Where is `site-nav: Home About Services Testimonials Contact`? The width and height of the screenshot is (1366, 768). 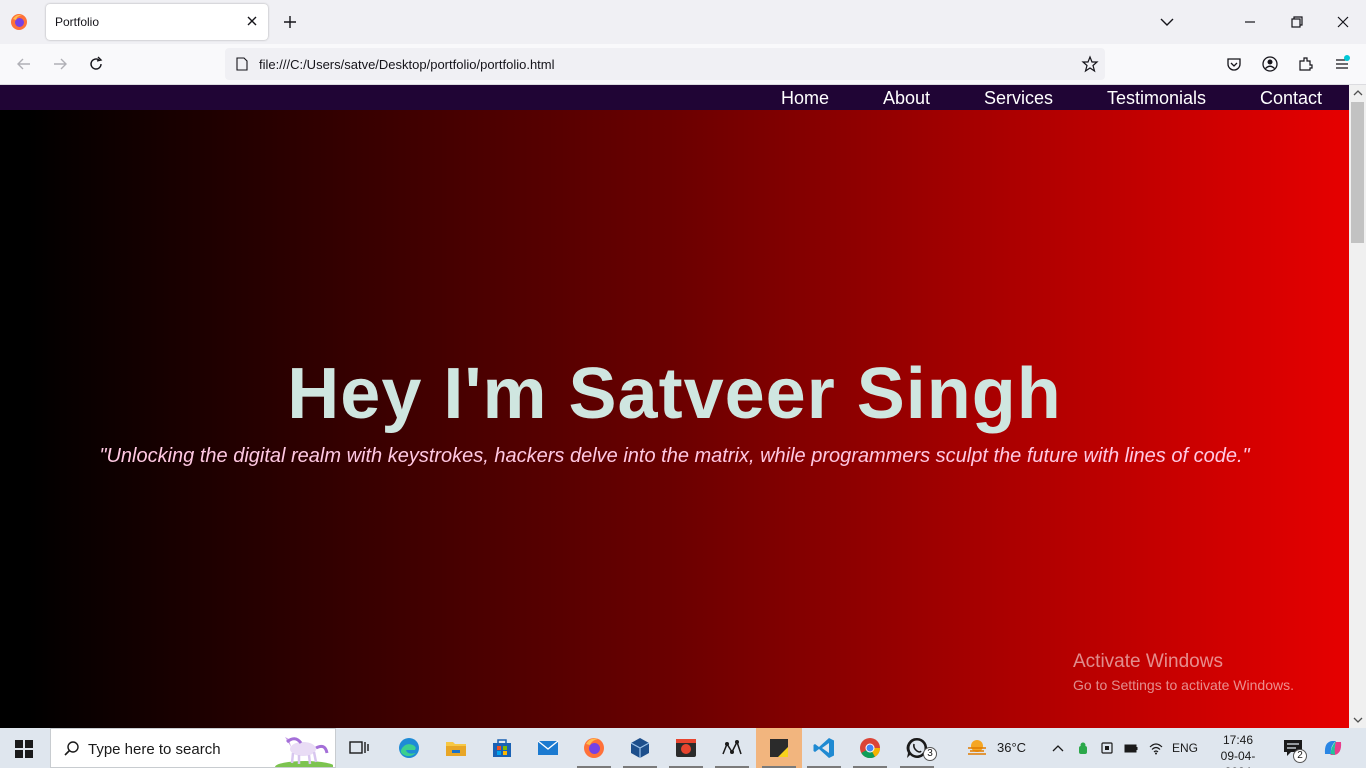
site-nav: Home About Services Testimonials Contact is located at coordinates (674, 97).